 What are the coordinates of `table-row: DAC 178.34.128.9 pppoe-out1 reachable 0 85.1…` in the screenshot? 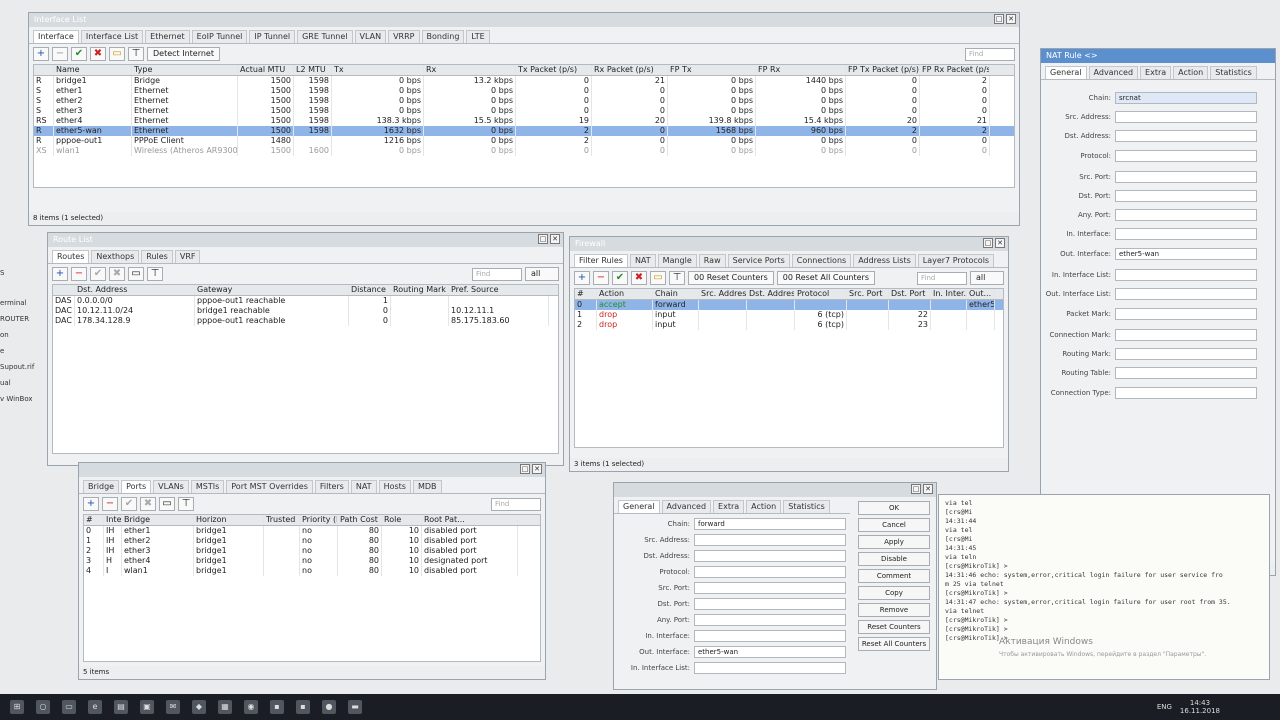 It's located at (305, 321).